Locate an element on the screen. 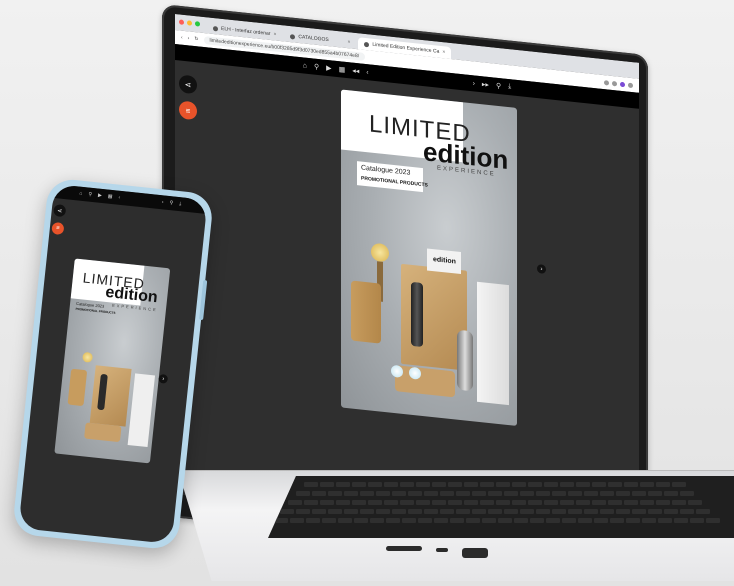 The width and height of the screenshot is (734, 586). extensions-area is located at coordinates (618, 83).